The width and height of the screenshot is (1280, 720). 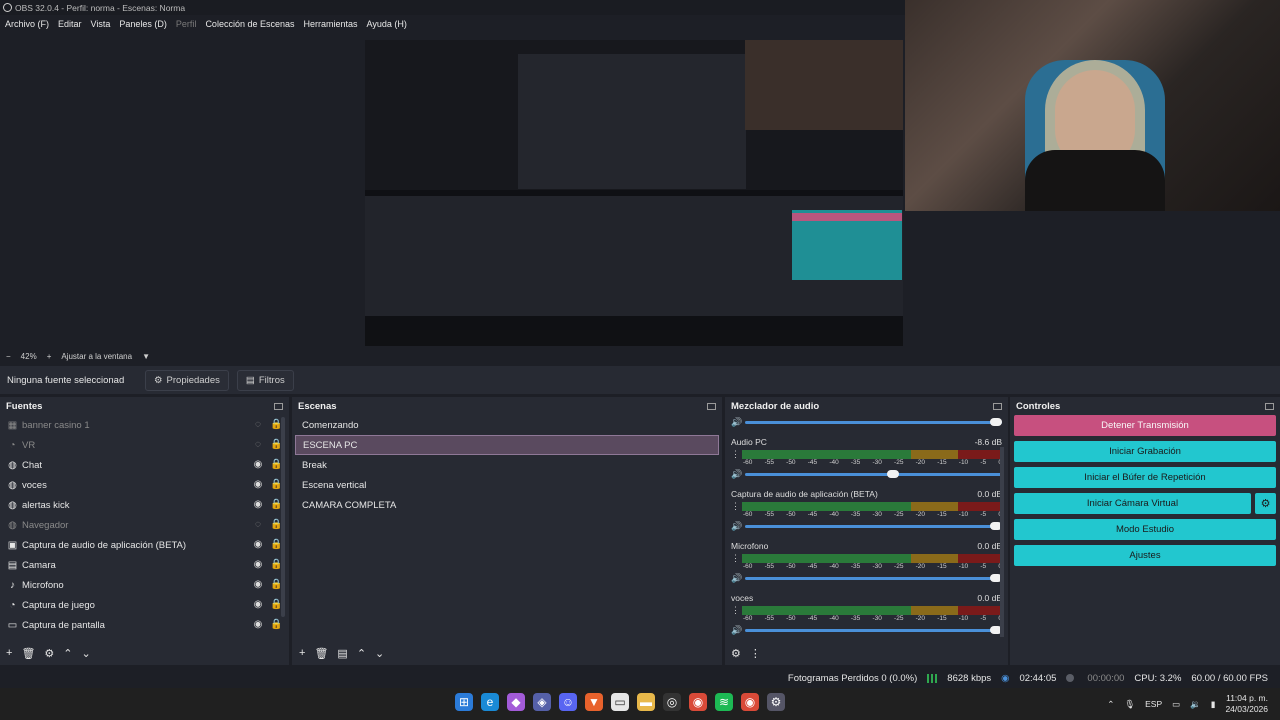 I want to click on add-scene-icon: +, so click(x=302, y=653).